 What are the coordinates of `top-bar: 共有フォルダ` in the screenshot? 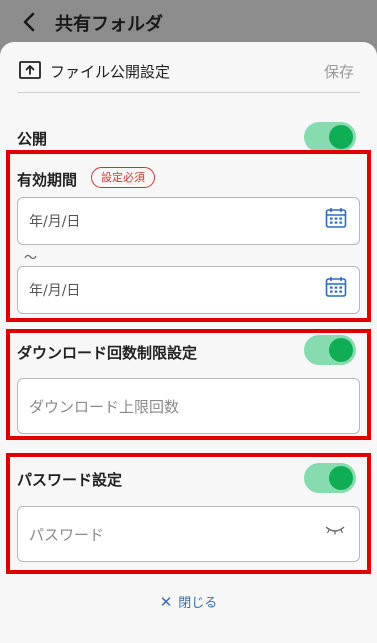 It's located at (188, 22).